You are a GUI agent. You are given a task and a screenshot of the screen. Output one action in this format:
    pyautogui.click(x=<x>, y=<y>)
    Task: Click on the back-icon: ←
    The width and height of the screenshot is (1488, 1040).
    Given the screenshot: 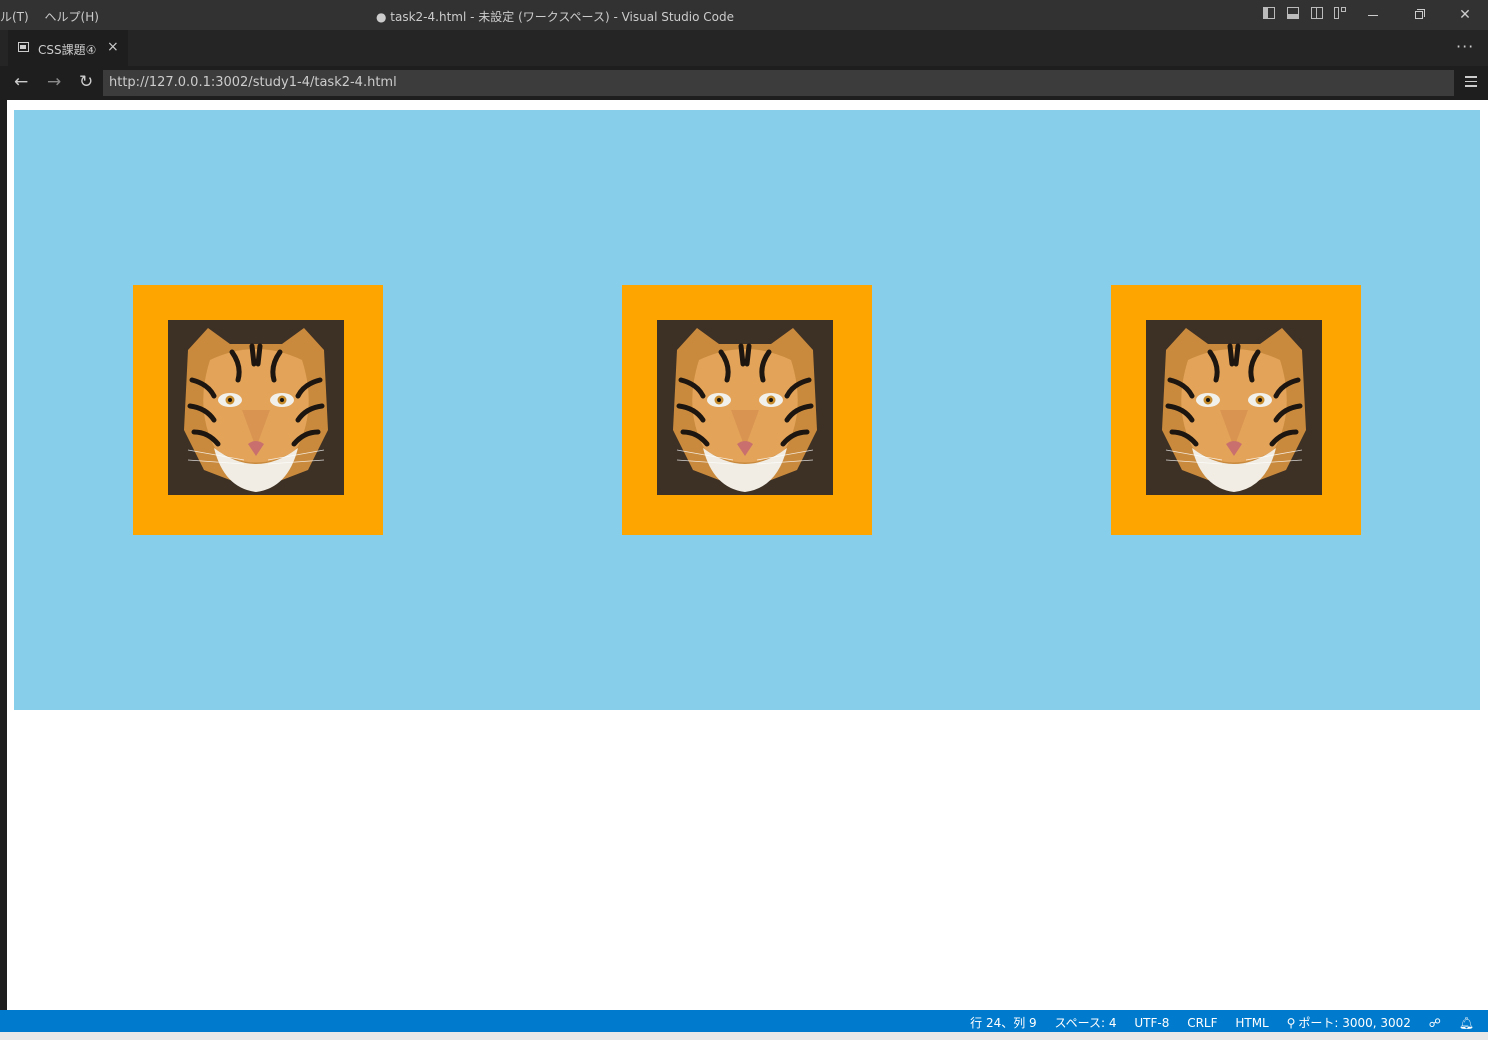 What is the action you would take?
    pyautogui.click(x=21, y=82)
    